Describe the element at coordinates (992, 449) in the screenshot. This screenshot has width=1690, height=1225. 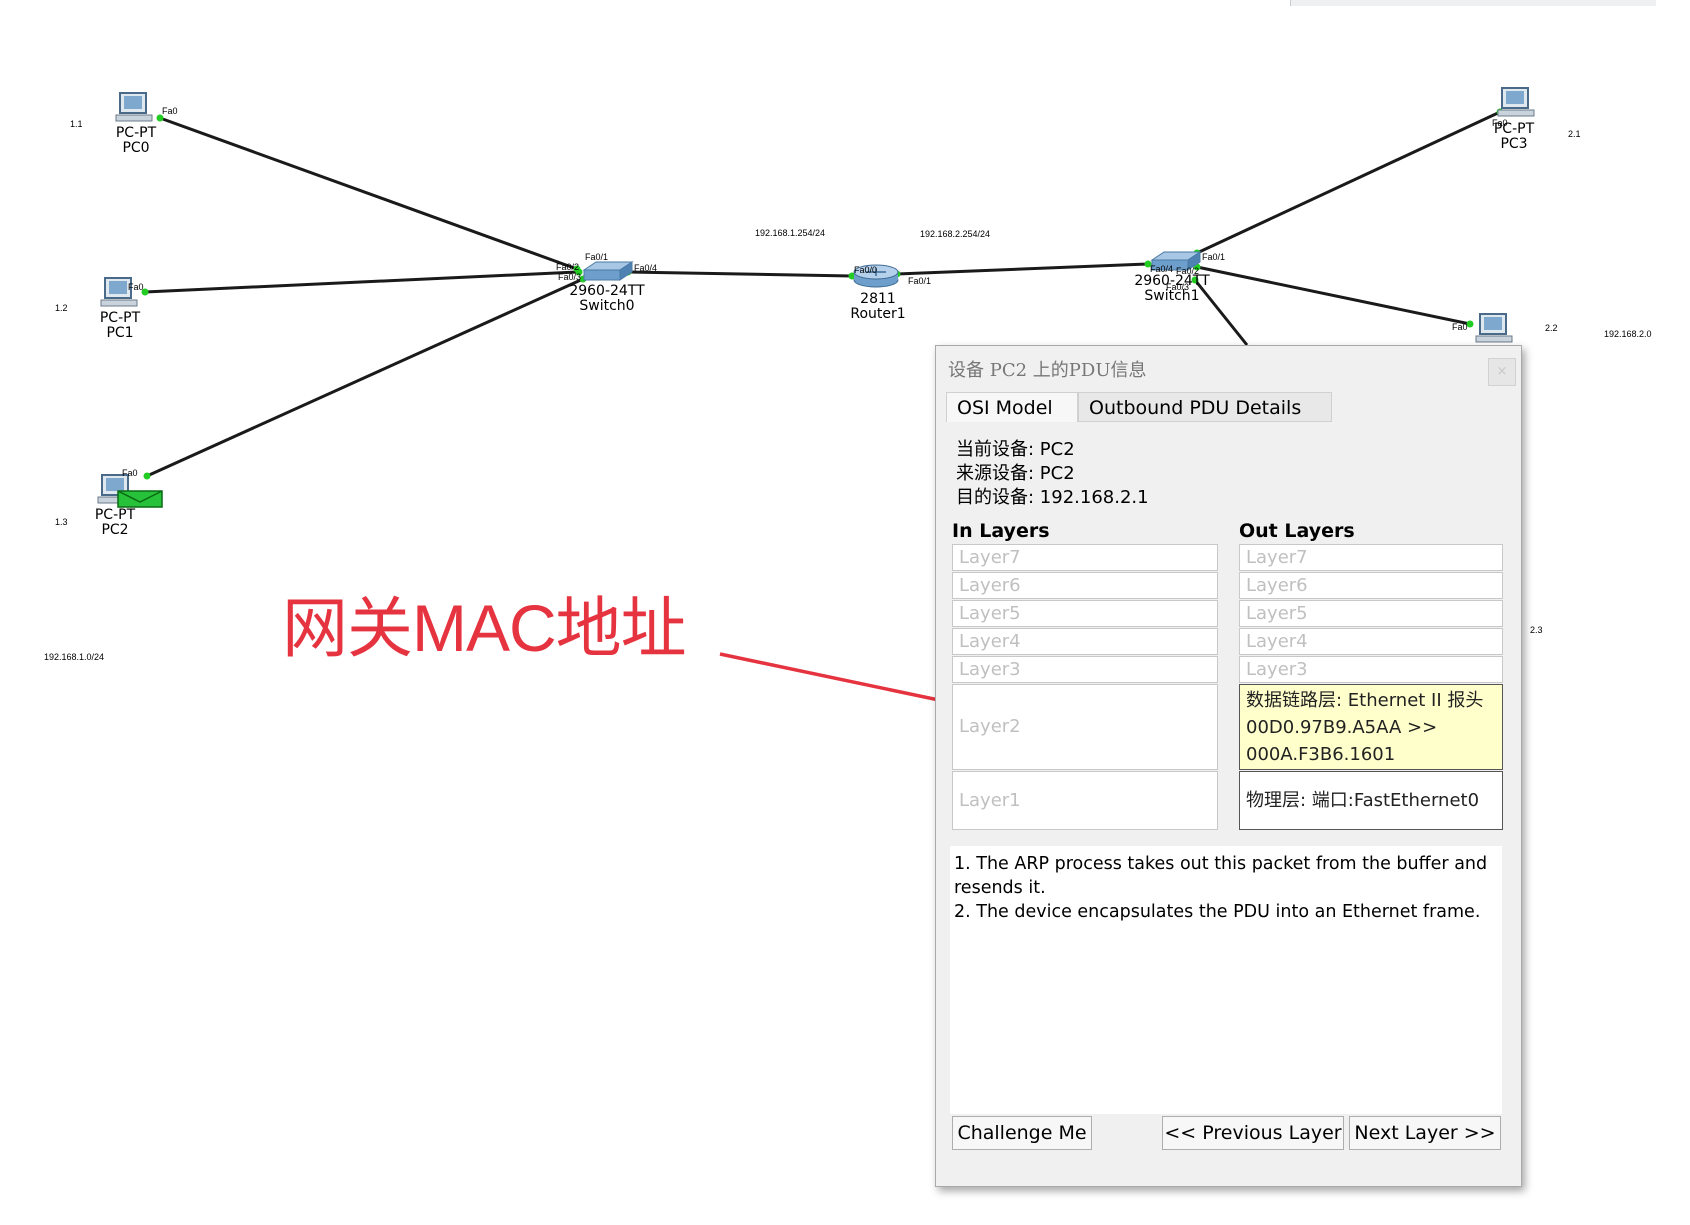
I see `current-device-key: 当前设备` at that location.